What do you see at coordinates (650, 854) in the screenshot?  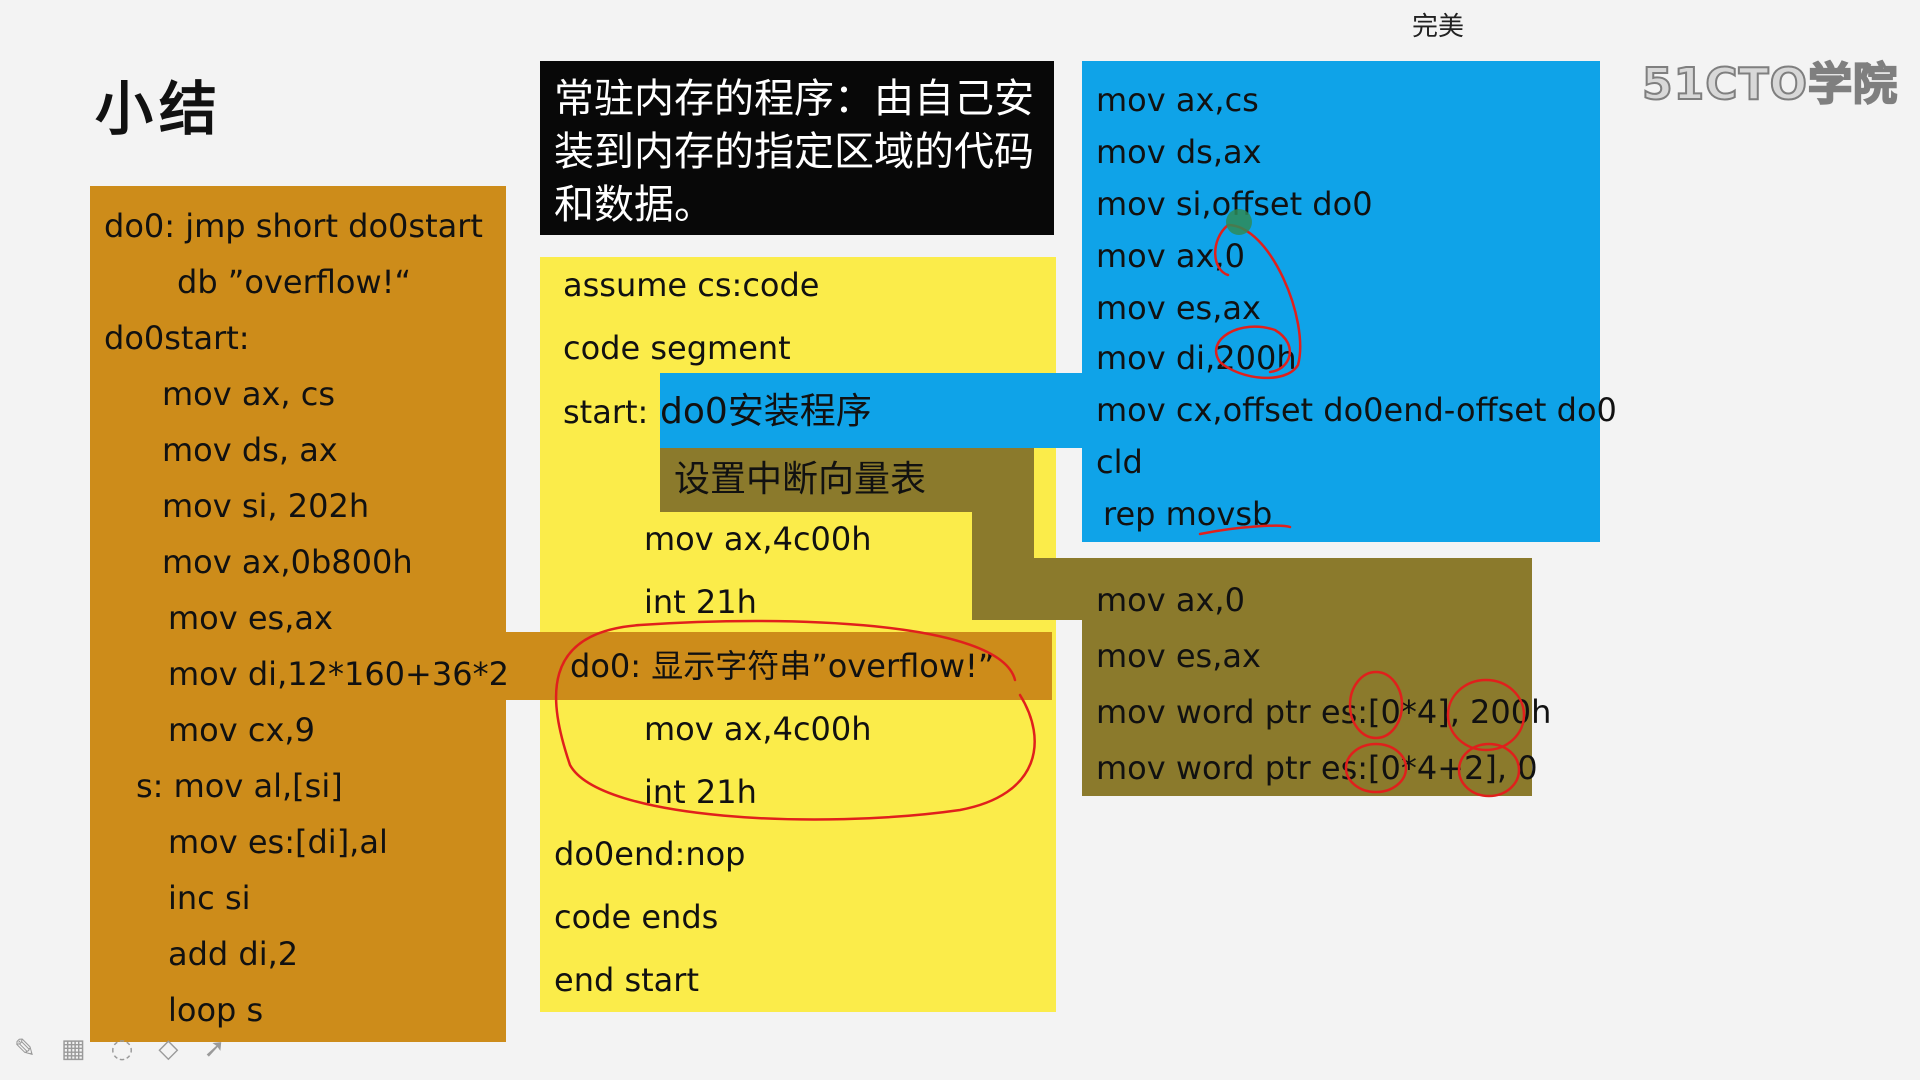 I see `code-line: do0end:nop` at bounding box center [650, 854].